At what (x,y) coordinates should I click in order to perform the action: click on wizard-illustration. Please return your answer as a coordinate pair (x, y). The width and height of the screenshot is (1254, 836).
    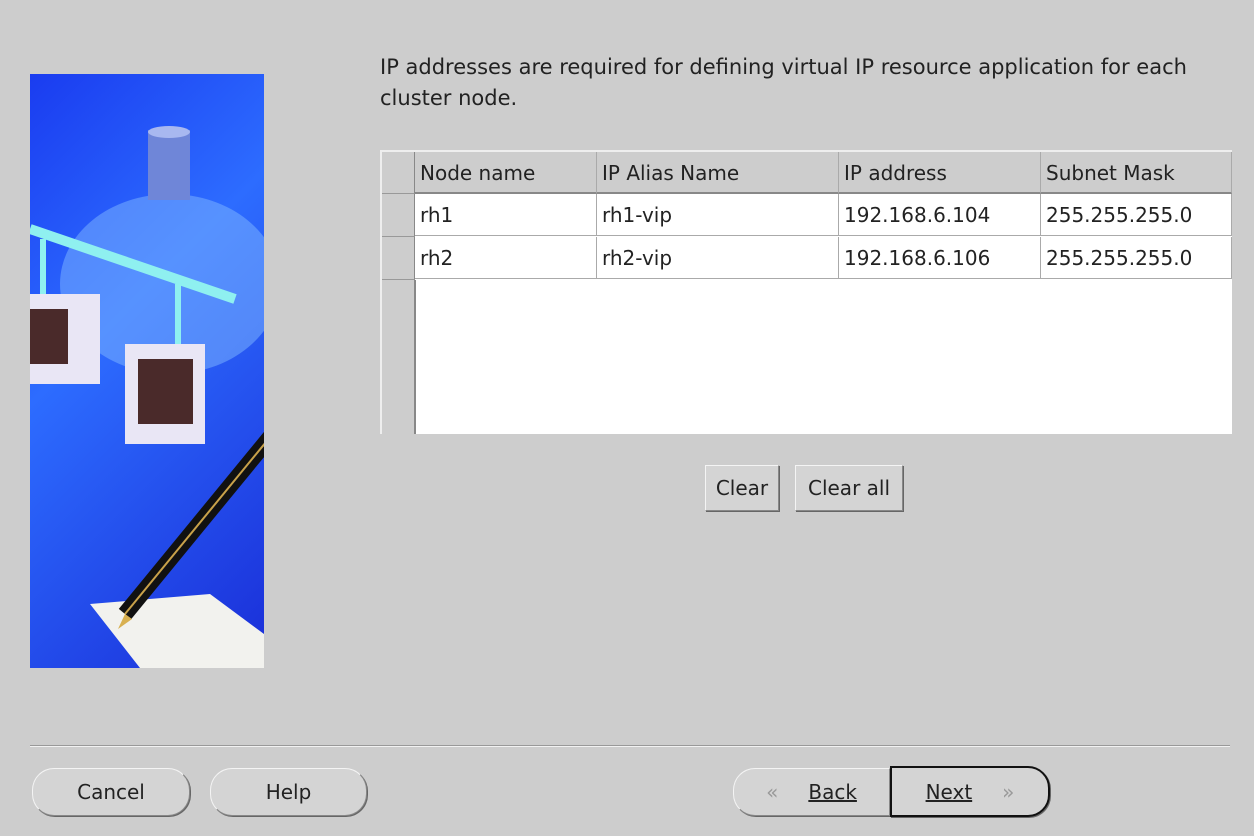
    Looking at the image, I should click on (147, 371).